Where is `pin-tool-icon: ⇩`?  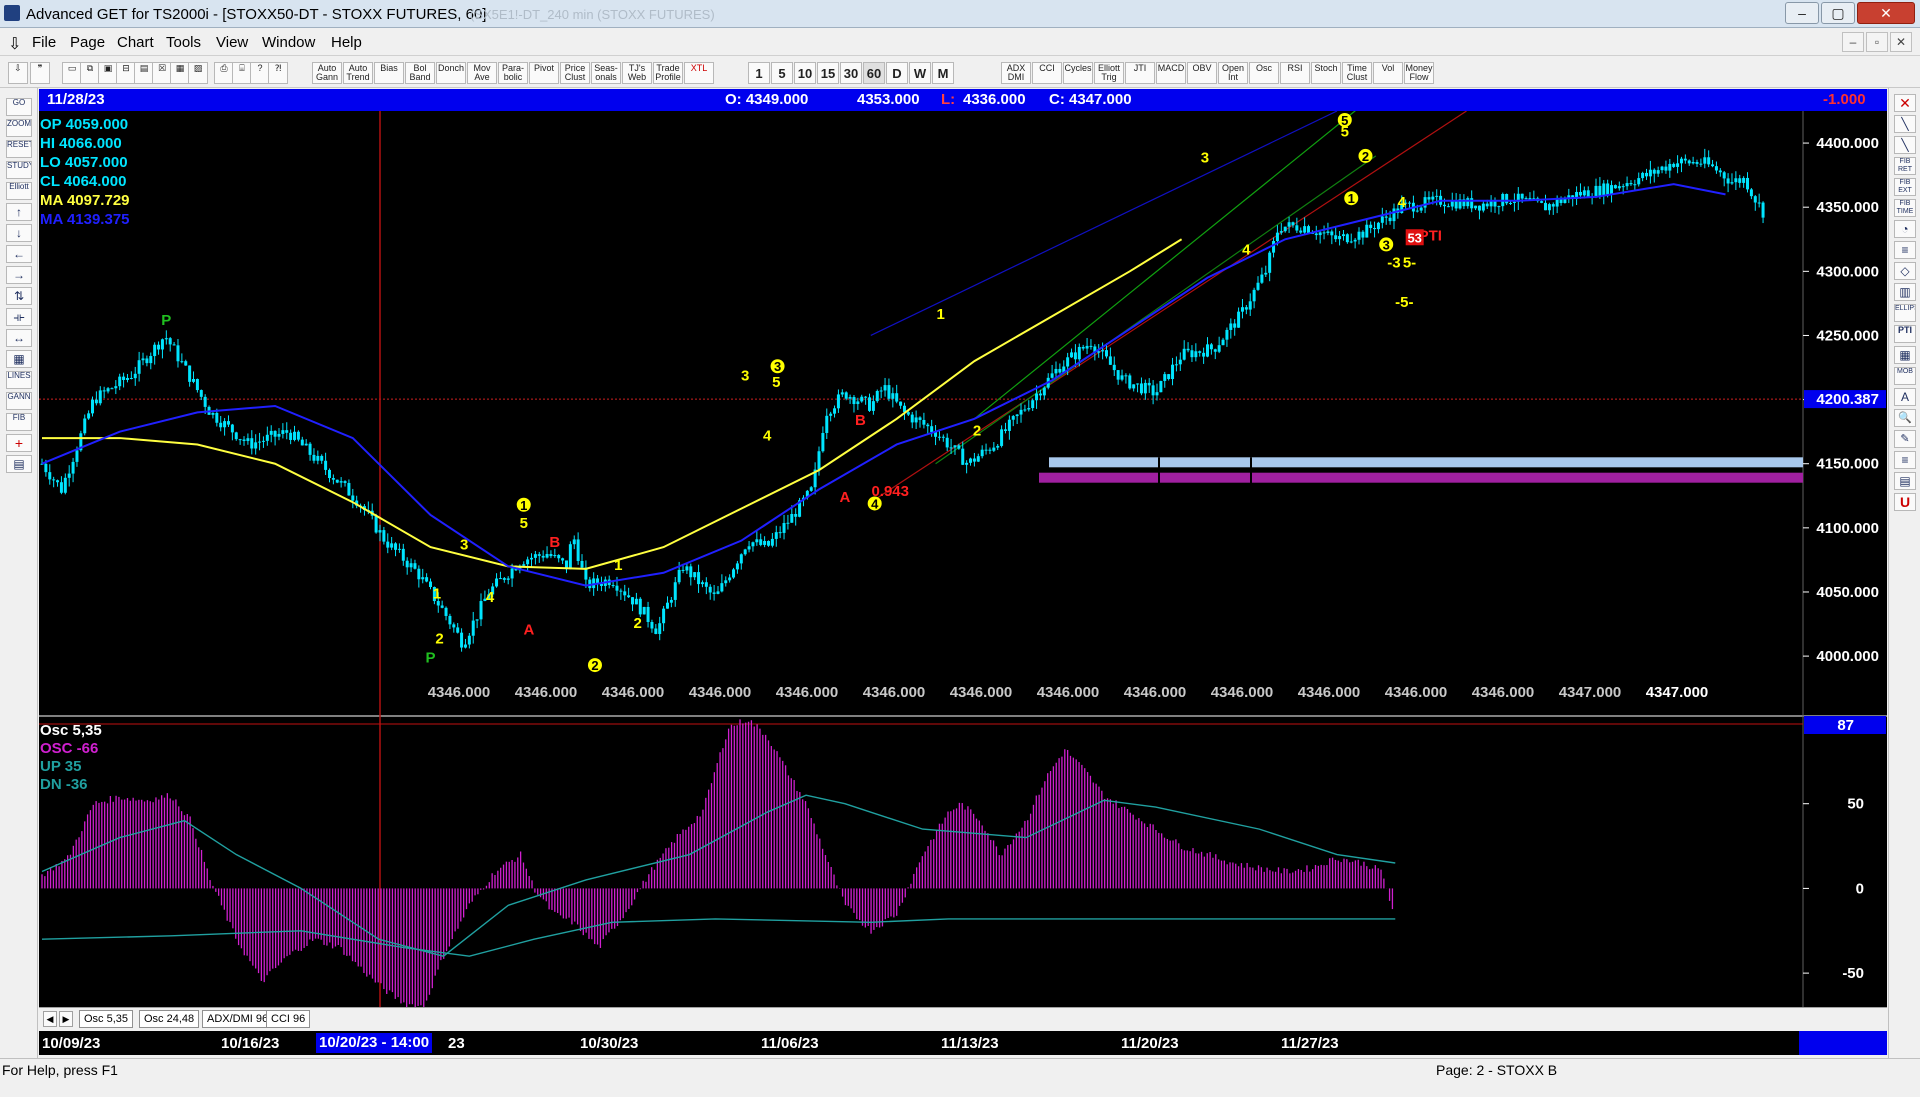 pin-tool-icon: ⇩ is located at coordinates (18, 73).